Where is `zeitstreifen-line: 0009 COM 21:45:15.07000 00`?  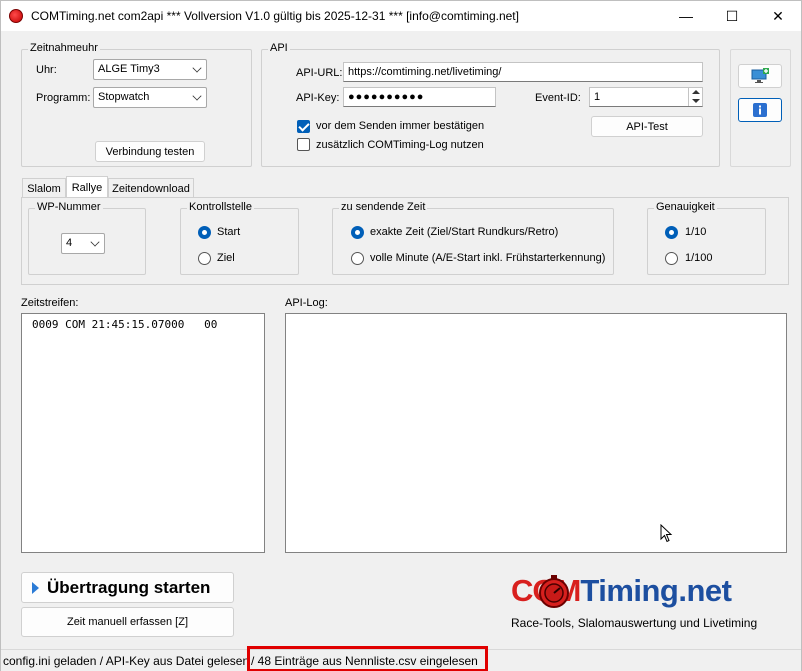
zeitstreifen-line: 0009 COM 21:45:15.07000 00 is located at coordinates (125, 324).